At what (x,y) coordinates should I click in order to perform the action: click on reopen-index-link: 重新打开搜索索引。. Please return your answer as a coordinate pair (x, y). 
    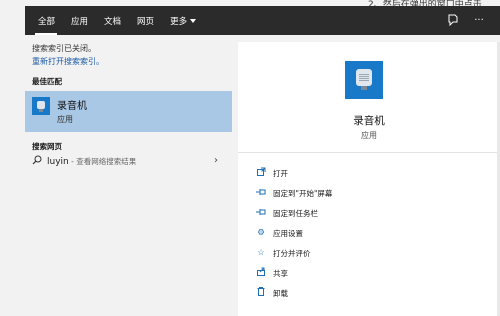
    Looking at the image, I should click on (68, 61).